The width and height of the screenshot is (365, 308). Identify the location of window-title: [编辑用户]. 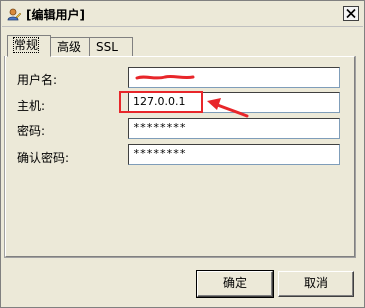
(55, 15).